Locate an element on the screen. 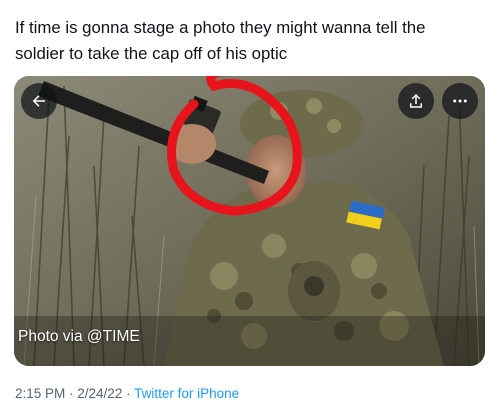 Image resolution: width=500 pixels, height=415 pixels. tweet-date: 2/24/22 is located at coordinates (99, 393).